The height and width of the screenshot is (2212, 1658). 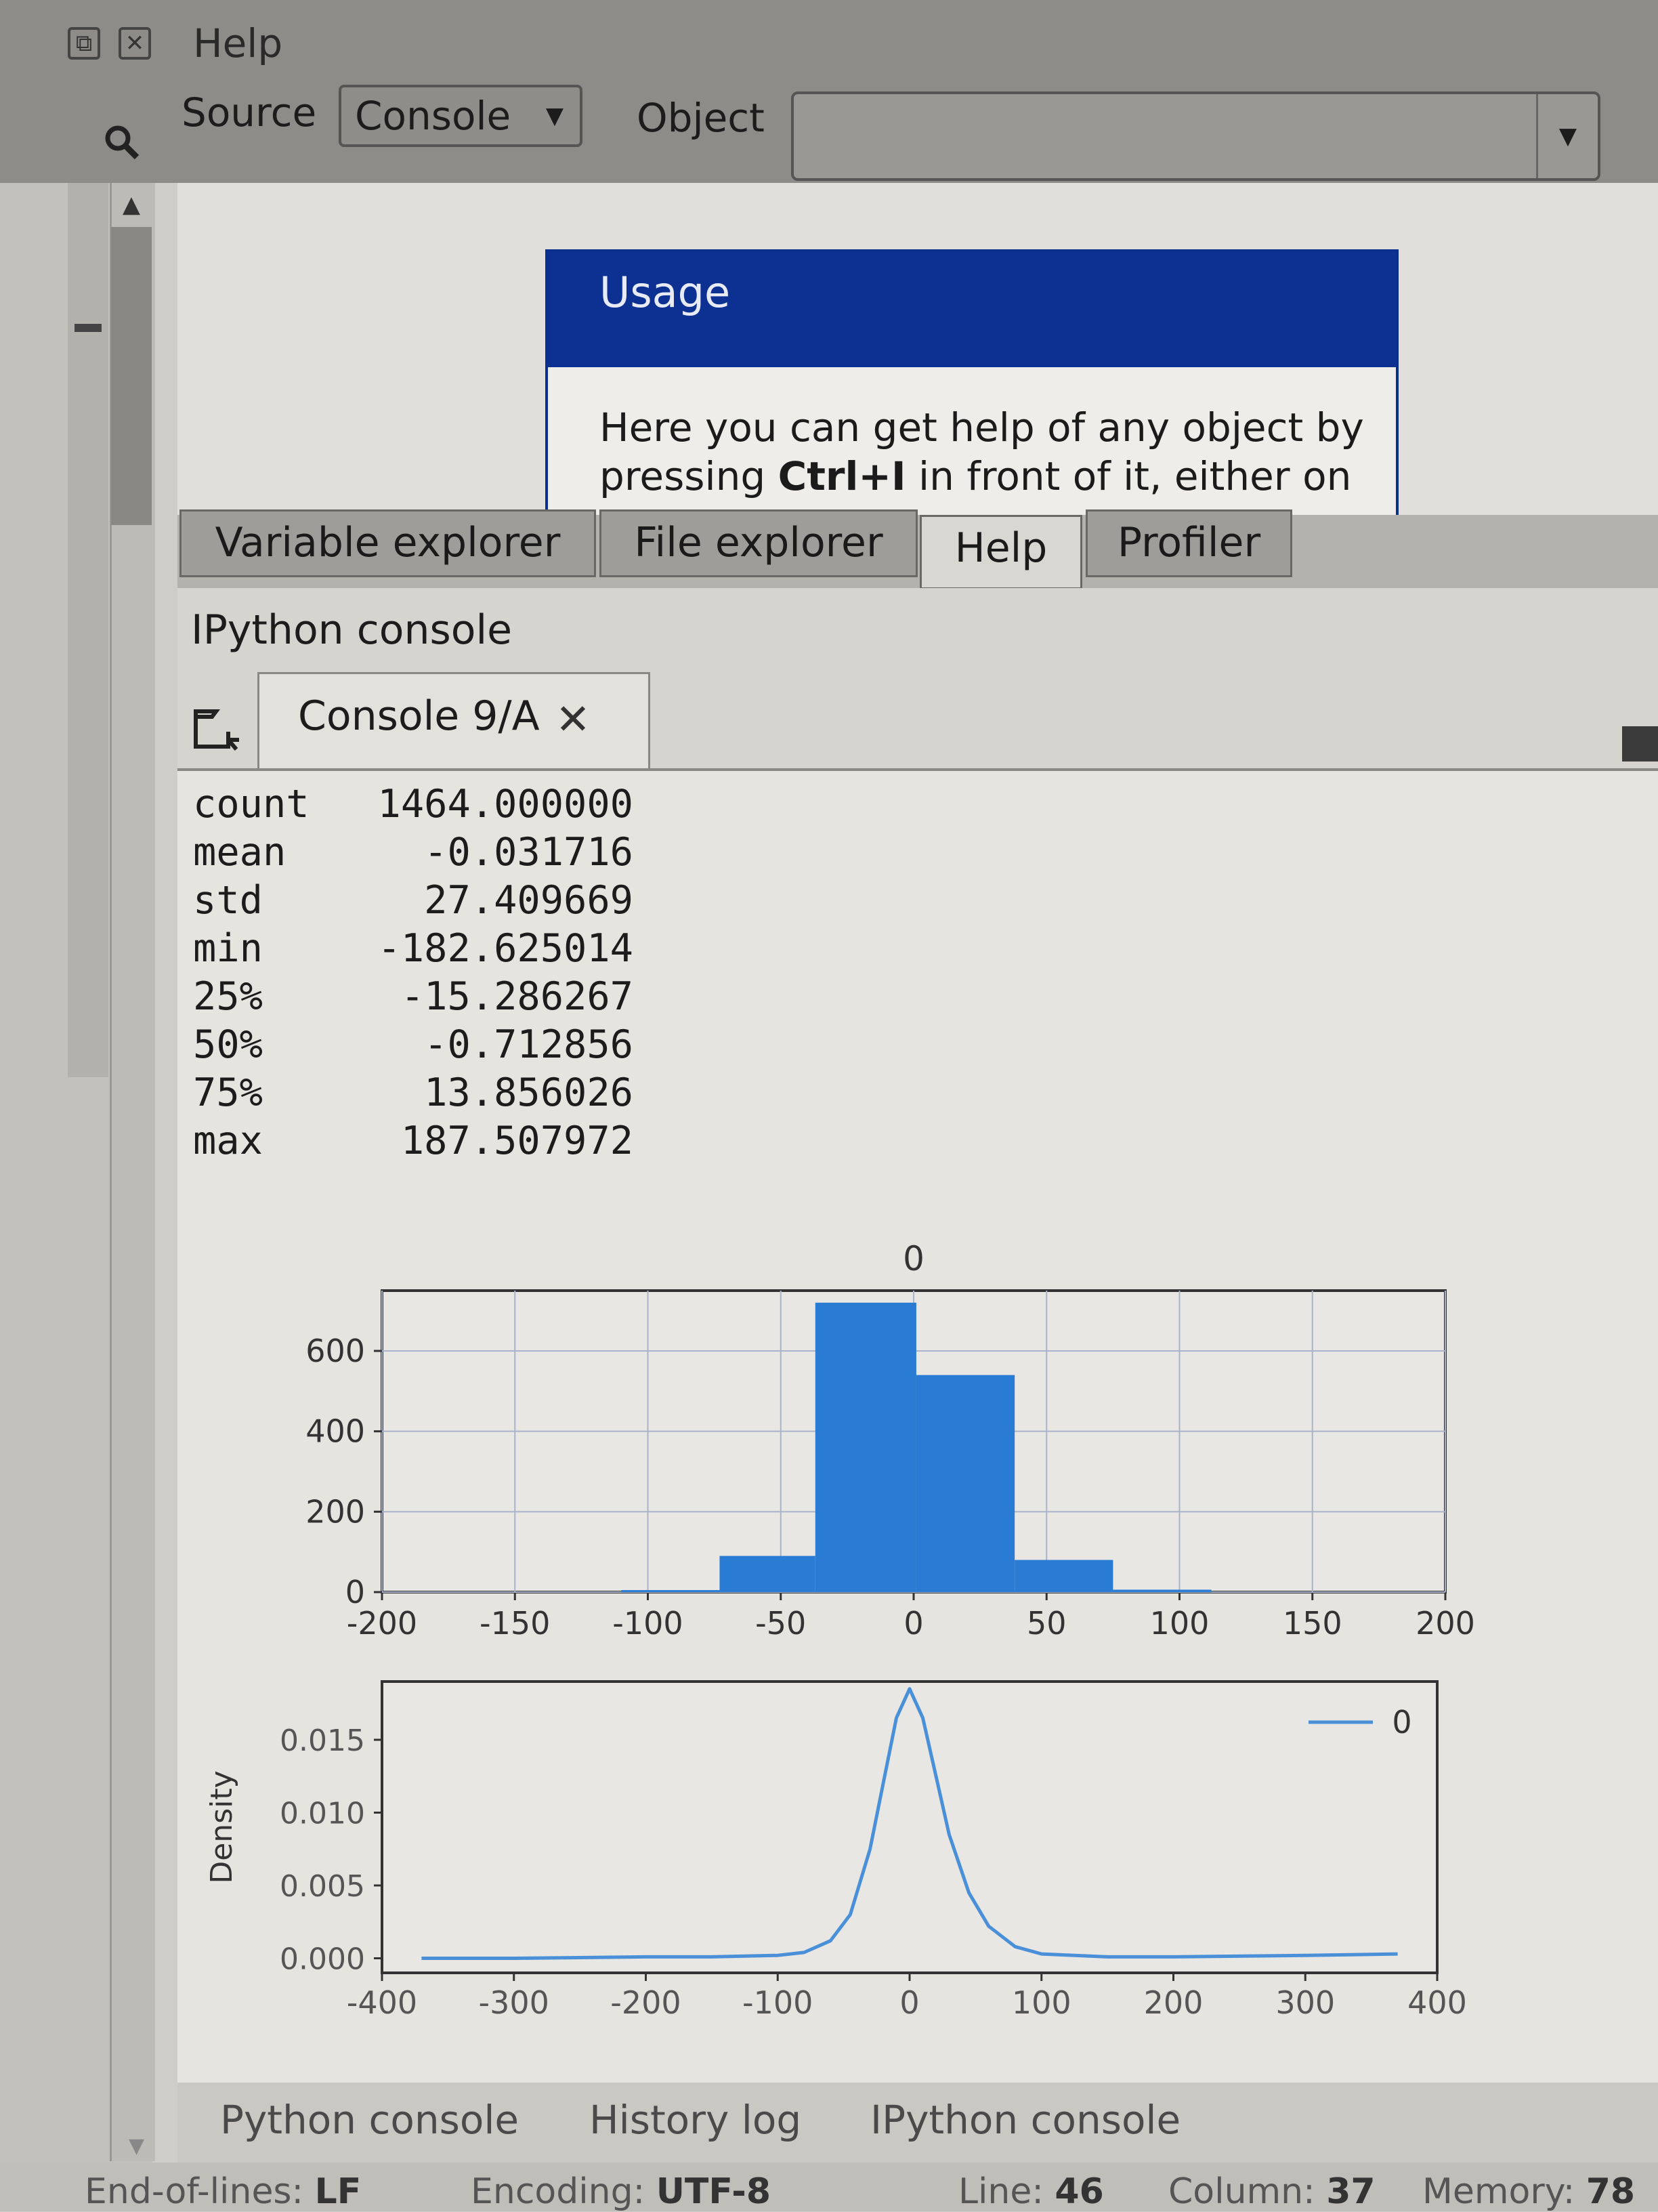 I want to click on scroll-up-icon: ▲, so click(x=131, y=204).